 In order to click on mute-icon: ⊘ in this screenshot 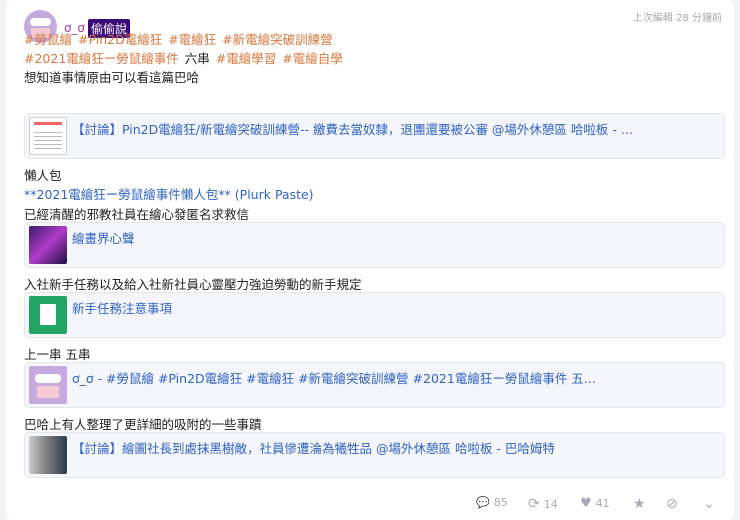, I will do `click(672, 504)`.